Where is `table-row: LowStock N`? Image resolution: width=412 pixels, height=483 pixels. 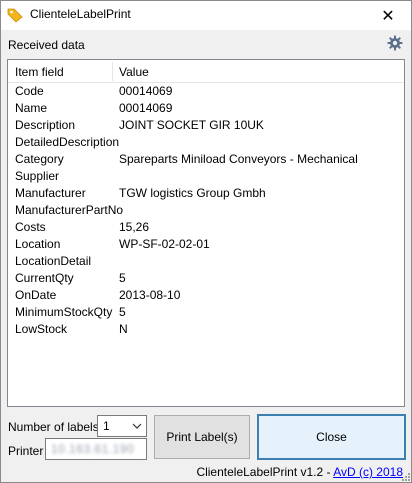 table-row: LowStock N is located at coordinates (206, 329).